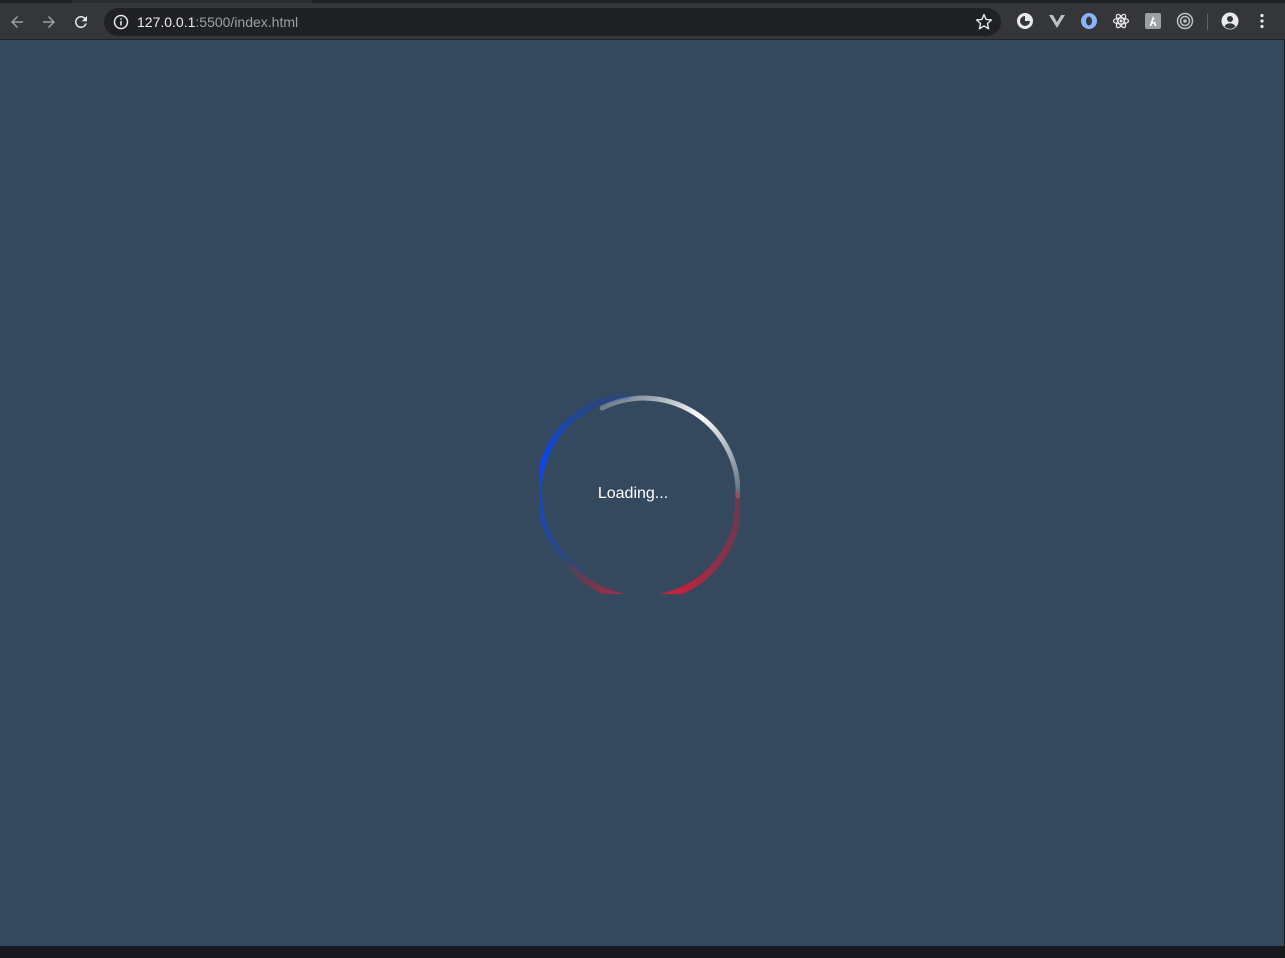 The width and height of the screenshot is (1285, 958). I want to click on browser-toolbar: 127.0.0.1:5500/index.html, so click(642, 21).